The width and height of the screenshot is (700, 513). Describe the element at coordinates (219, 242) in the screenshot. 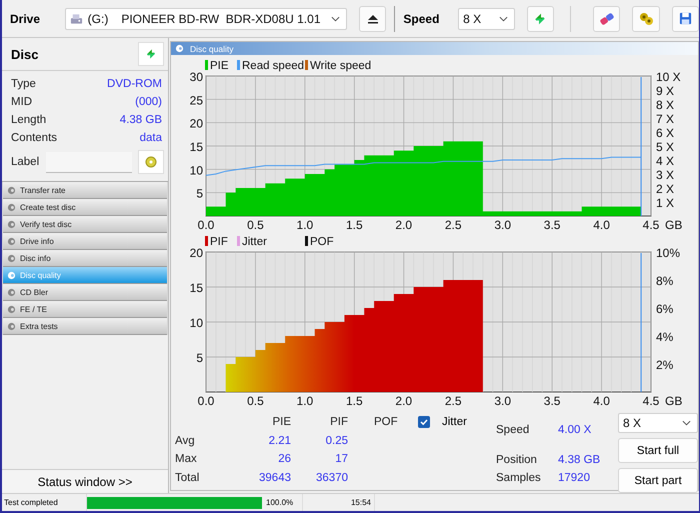

I see `legend-label: PIF` at that location.